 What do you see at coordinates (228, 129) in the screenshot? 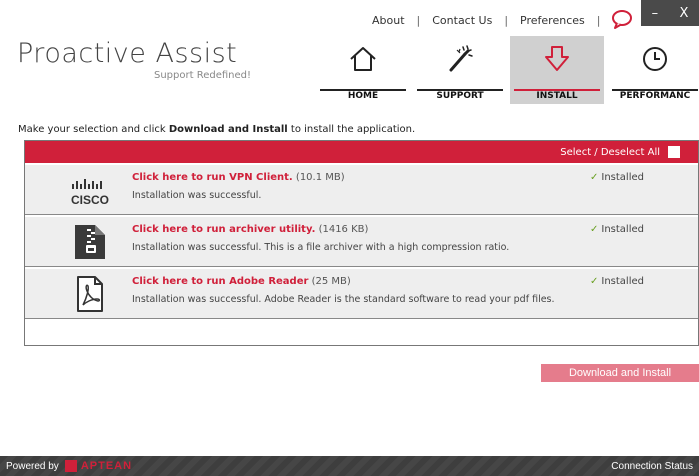
I see `instruction-bold: Download and Install` at bounding box center [228, 129].